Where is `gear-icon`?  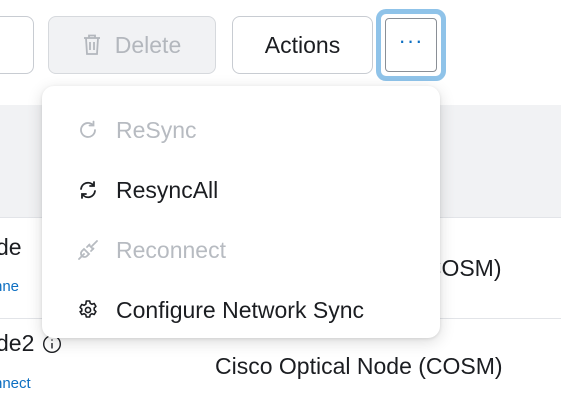 gear-icon is located at coordinates (88, 310).